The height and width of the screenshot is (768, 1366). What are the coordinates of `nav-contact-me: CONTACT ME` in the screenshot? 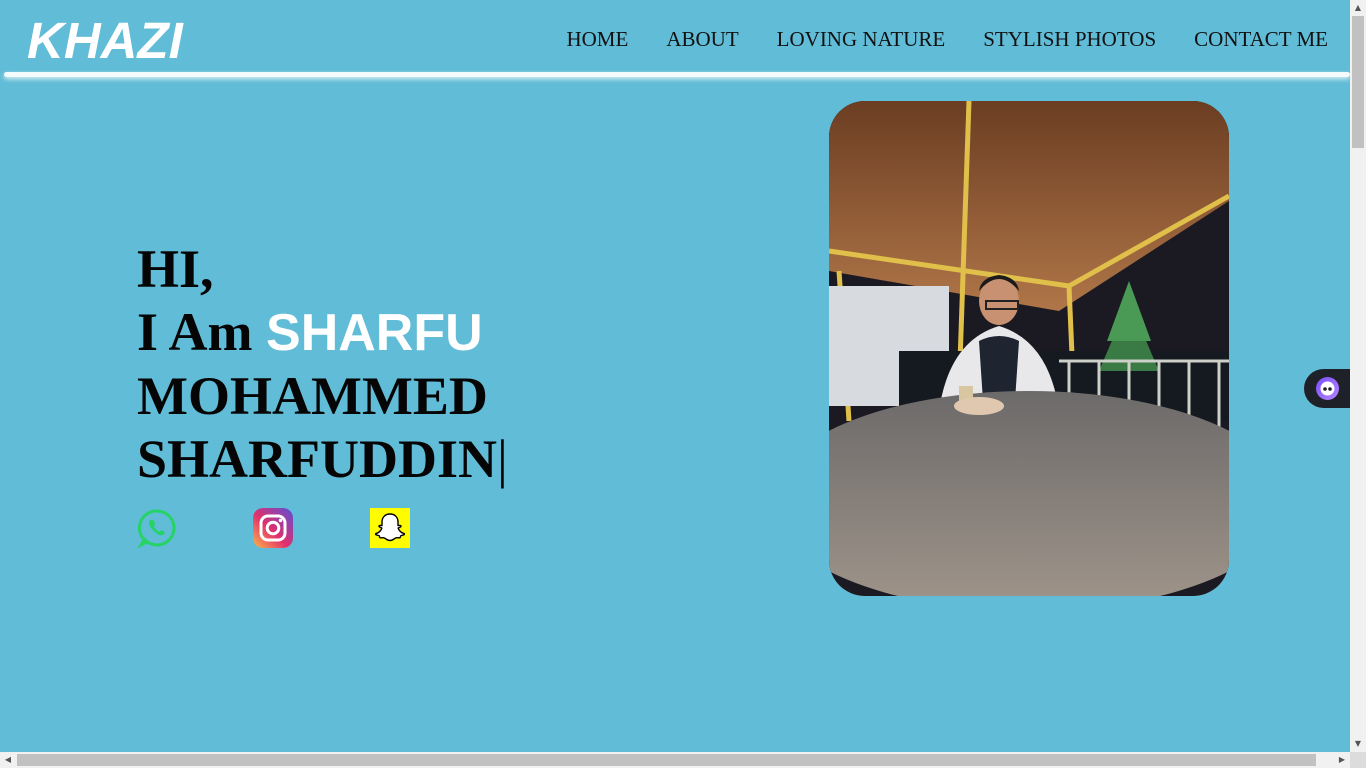 It's located at (1261, 39).